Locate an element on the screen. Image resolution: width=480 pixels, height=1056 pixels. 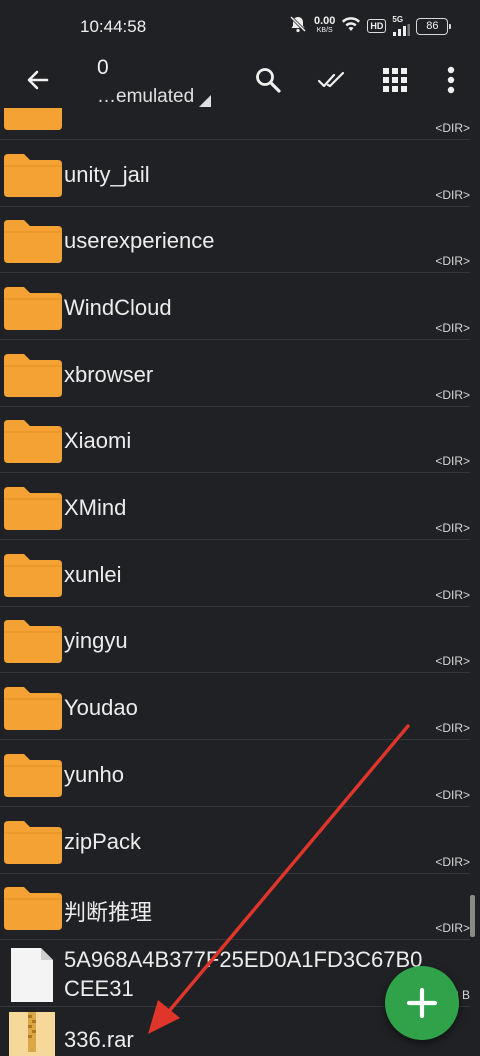
file-name: userexperience is located at coordinates (139, 240).